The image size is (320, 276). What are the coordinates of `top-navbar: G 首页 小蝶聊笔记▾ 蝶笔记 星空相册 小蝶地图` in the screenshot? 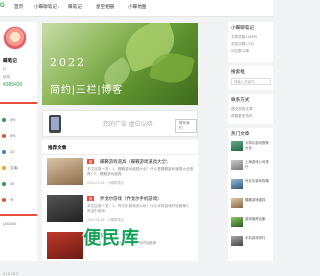 It's located at (136, 8).